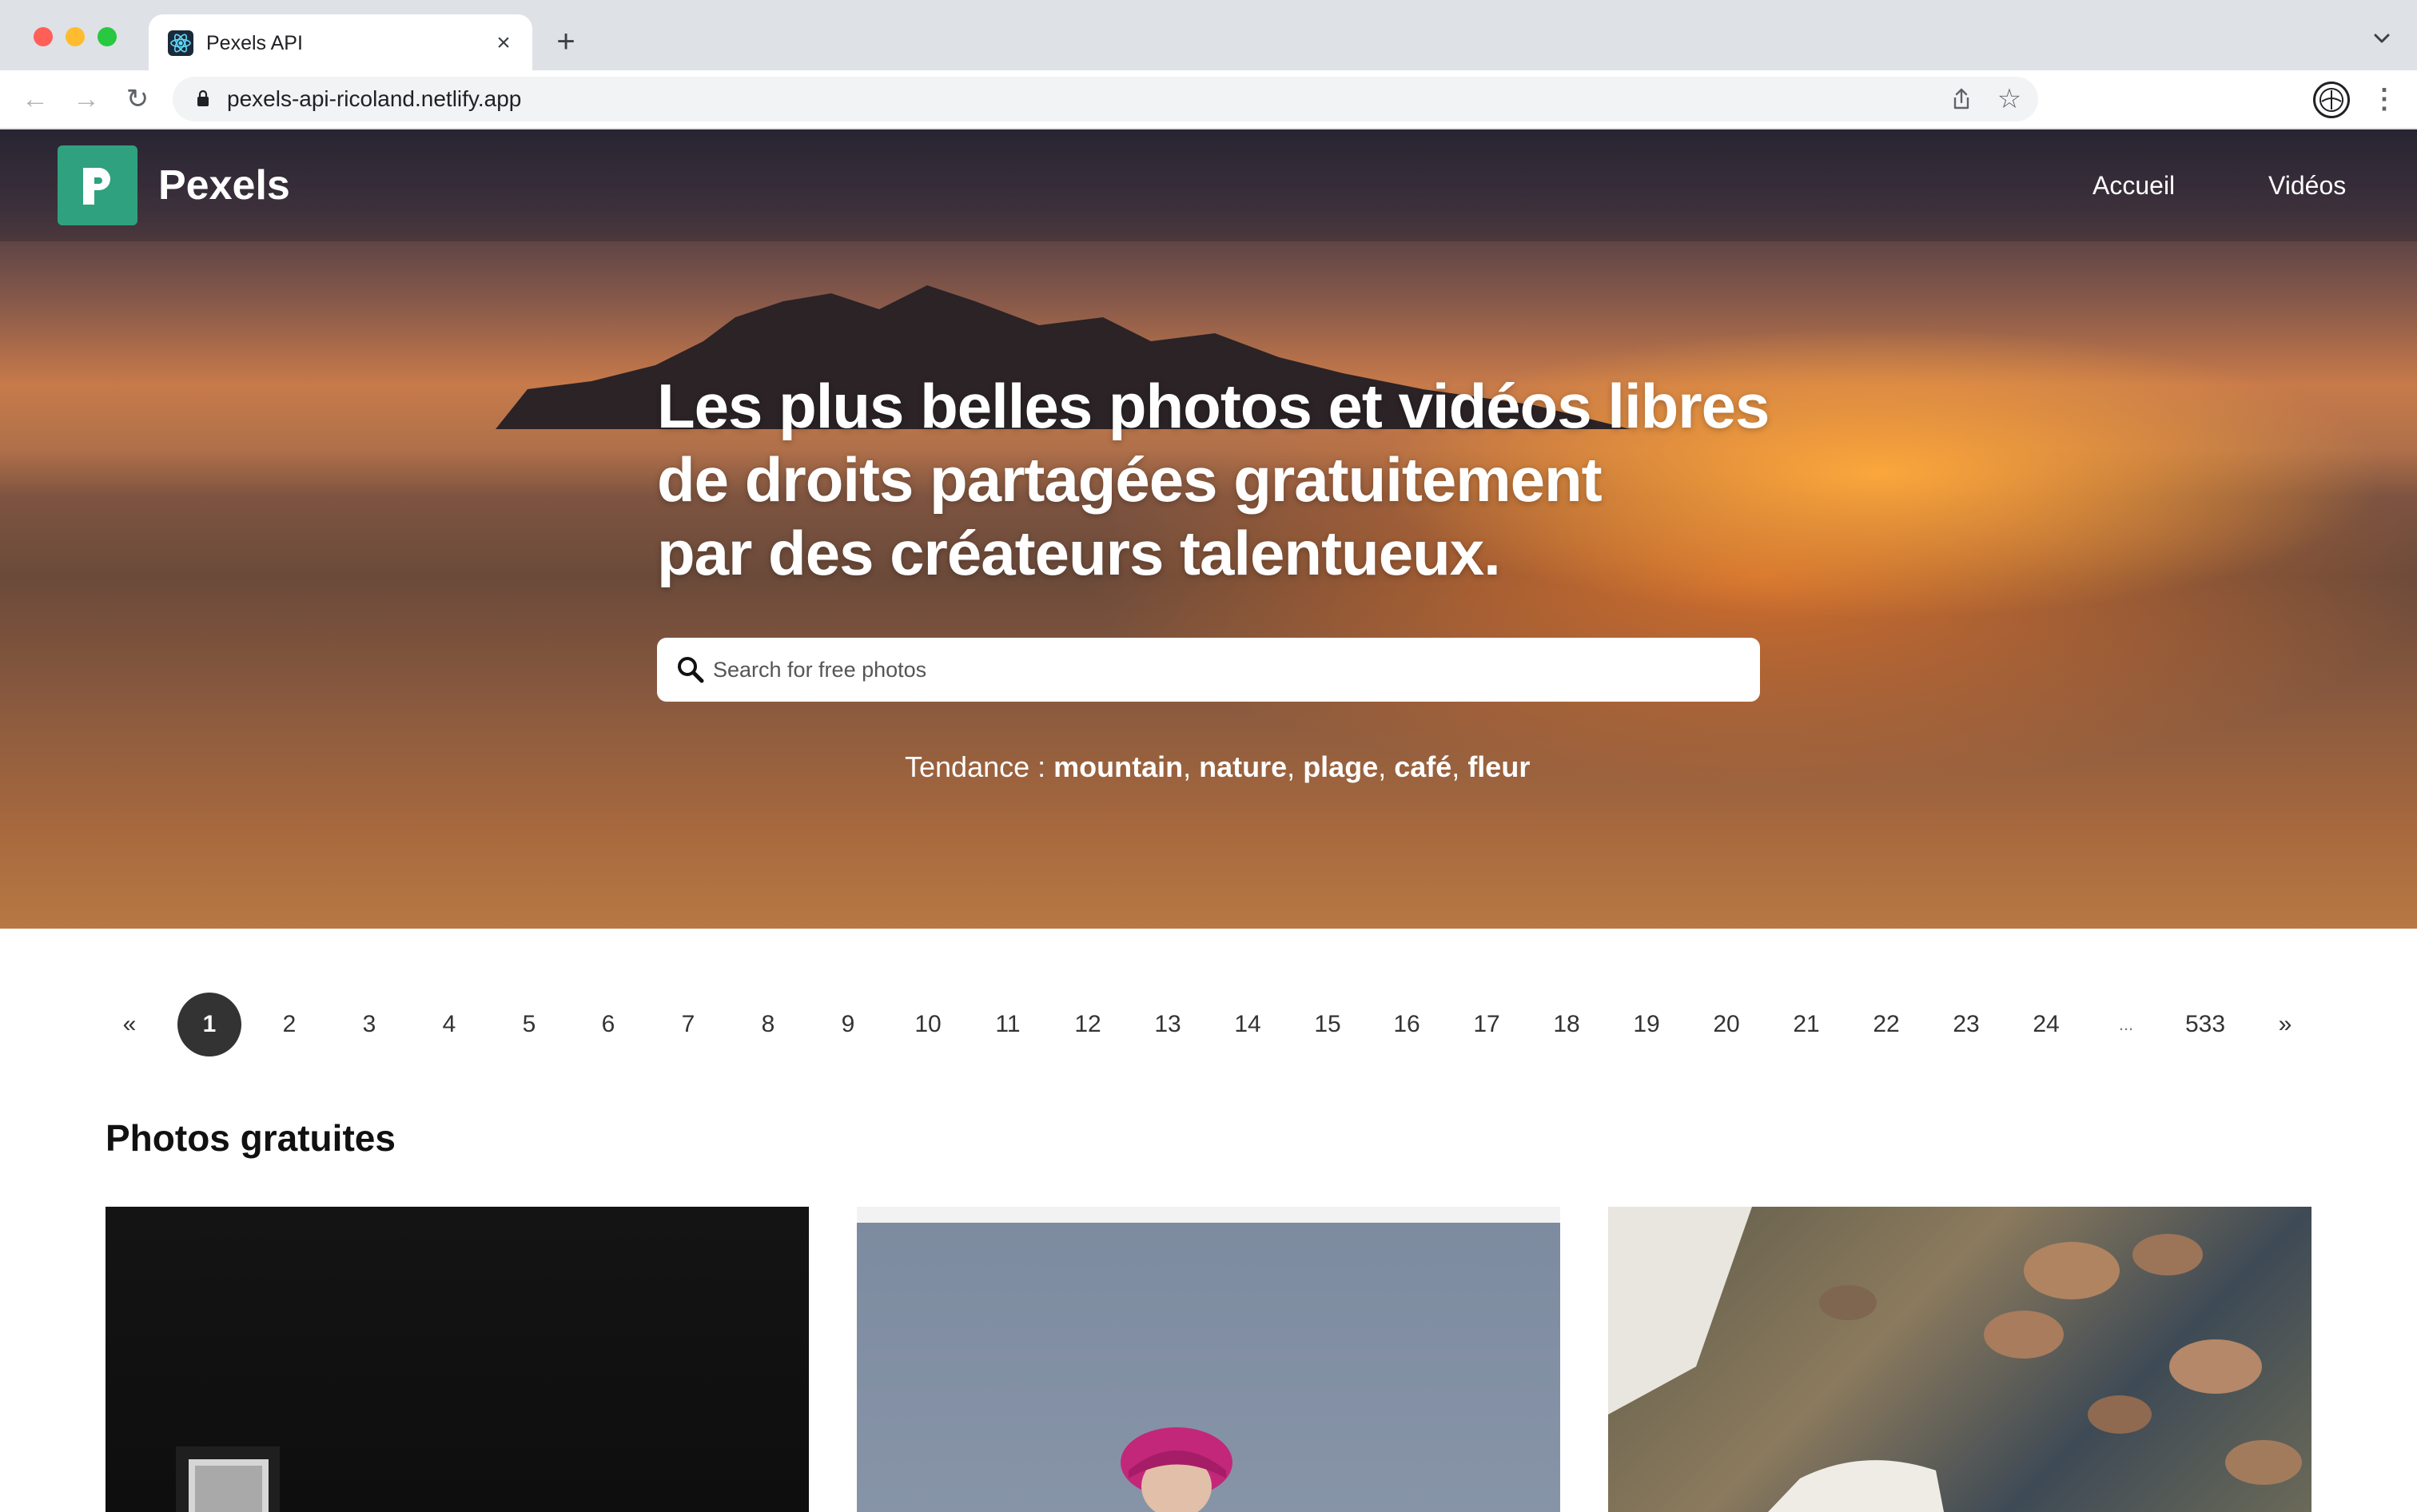  I want to click on search-input, so click(1224, 670).